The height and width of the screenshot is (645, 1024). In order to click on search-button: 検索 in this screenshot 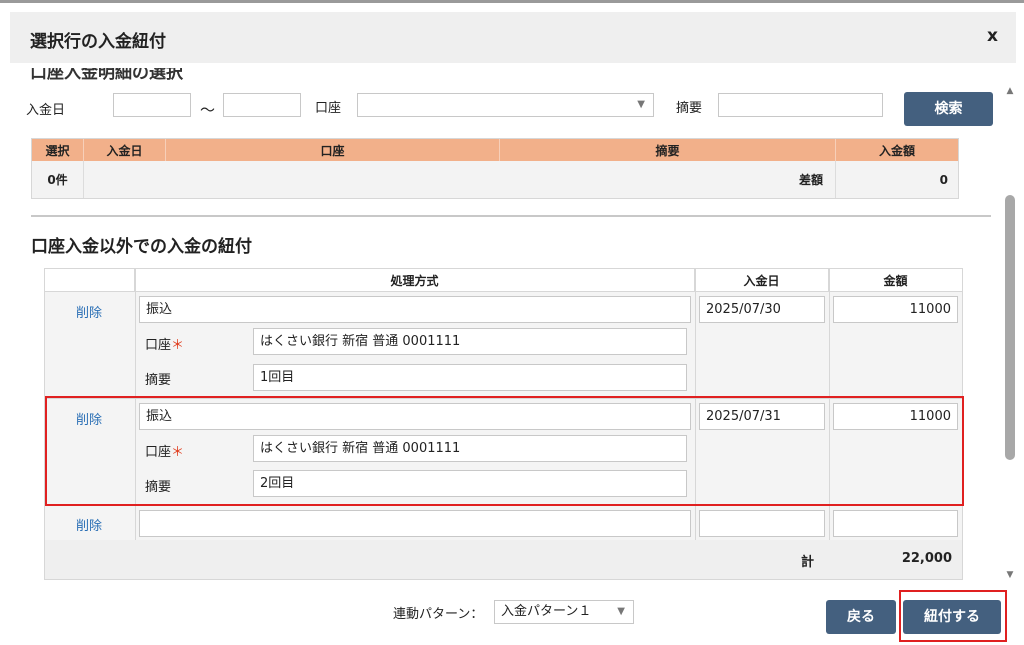, I will do `click(948, 109)`.